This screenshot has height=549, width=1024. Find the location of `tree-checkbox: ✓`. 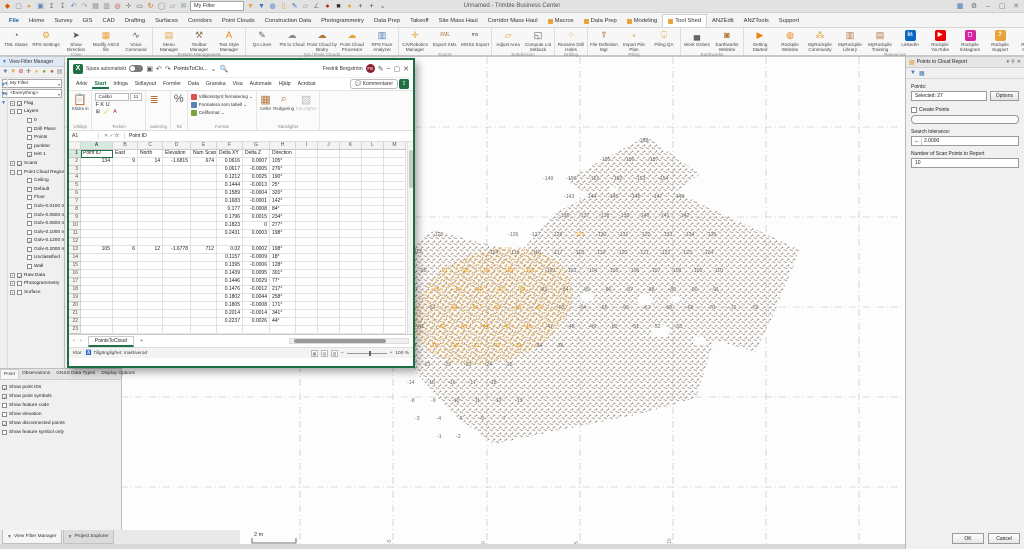

tree-checkbox: ✓ is located at coordinates (29, 155).